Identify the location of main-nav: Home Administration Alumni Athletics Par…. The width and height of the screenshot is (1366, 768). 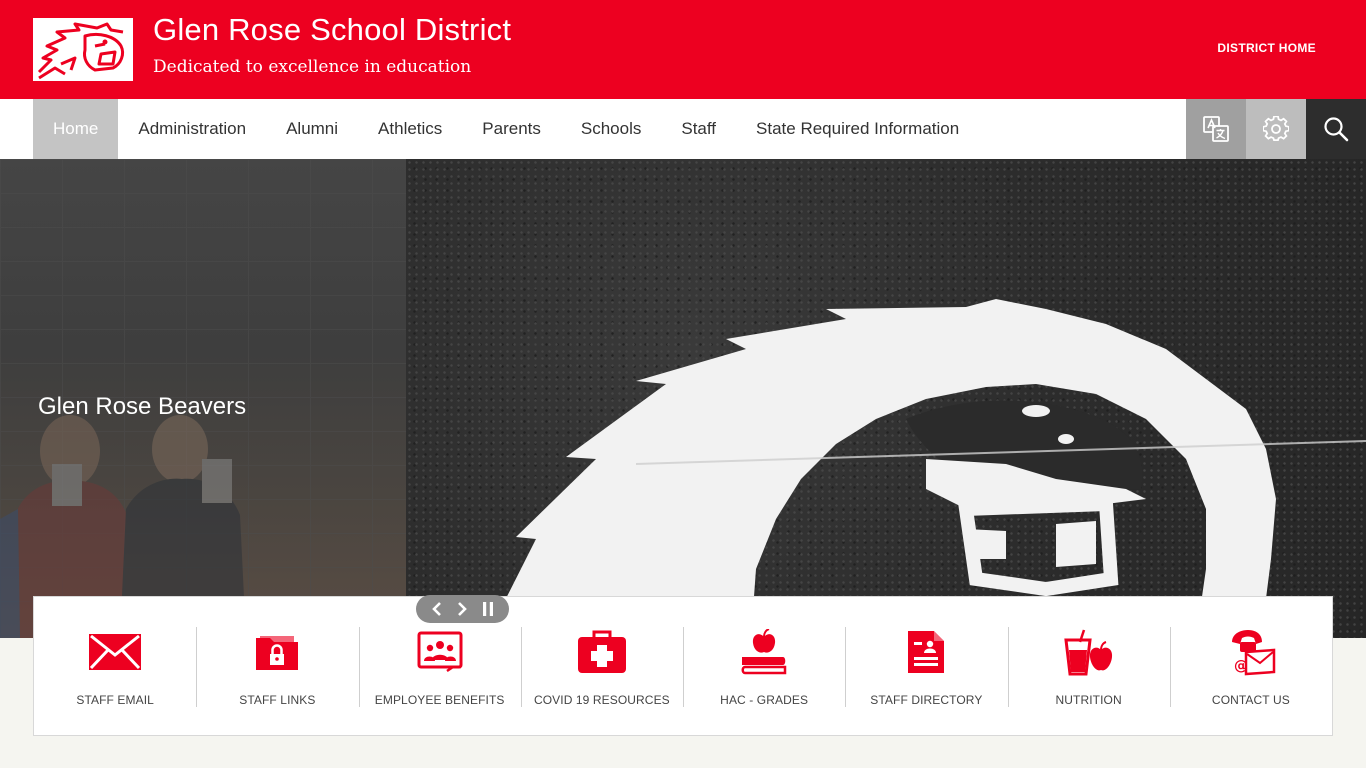
(683, 129).